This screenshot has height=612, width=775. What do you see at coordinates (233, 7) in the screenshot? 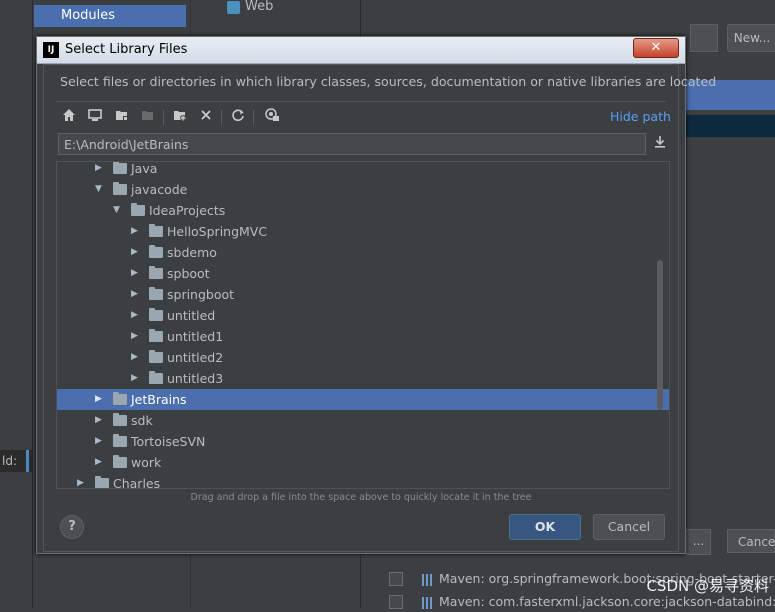
I see `web-module-icon` at bounding box center [233, 7].